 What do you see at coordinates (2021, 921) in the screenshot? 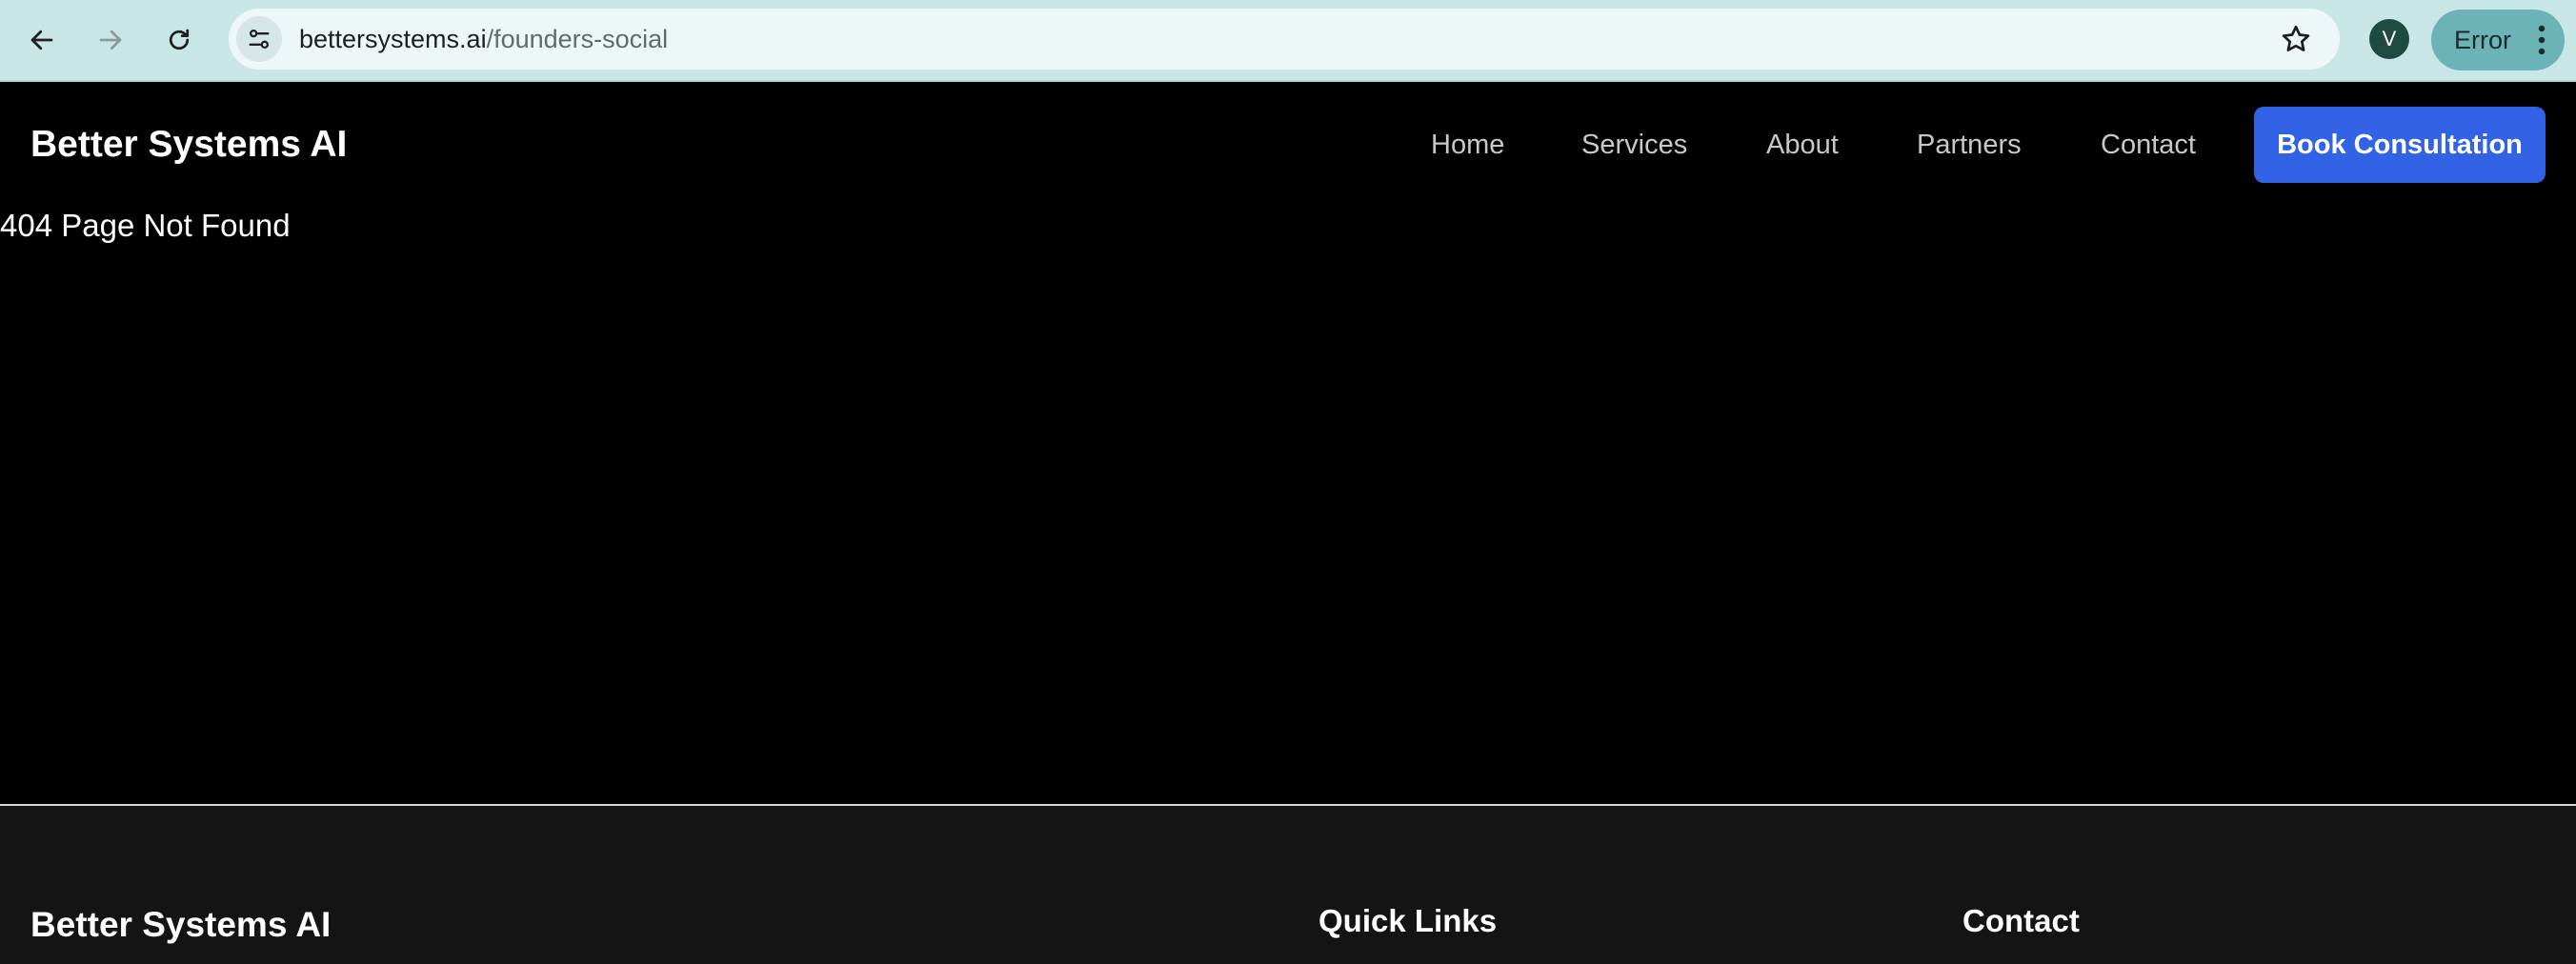
I see `footer-contact-heading: Contact` at bounding box center [2021, 921].